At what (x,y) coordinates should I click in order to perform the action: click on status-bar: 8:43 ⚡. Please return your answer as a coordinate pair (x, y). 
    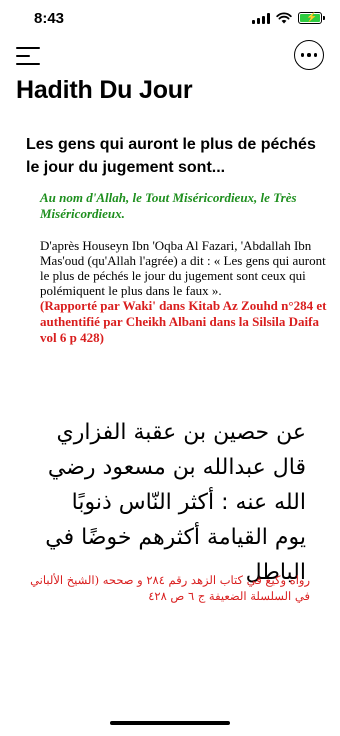
    Looking at the image, I should click on (170, 20).